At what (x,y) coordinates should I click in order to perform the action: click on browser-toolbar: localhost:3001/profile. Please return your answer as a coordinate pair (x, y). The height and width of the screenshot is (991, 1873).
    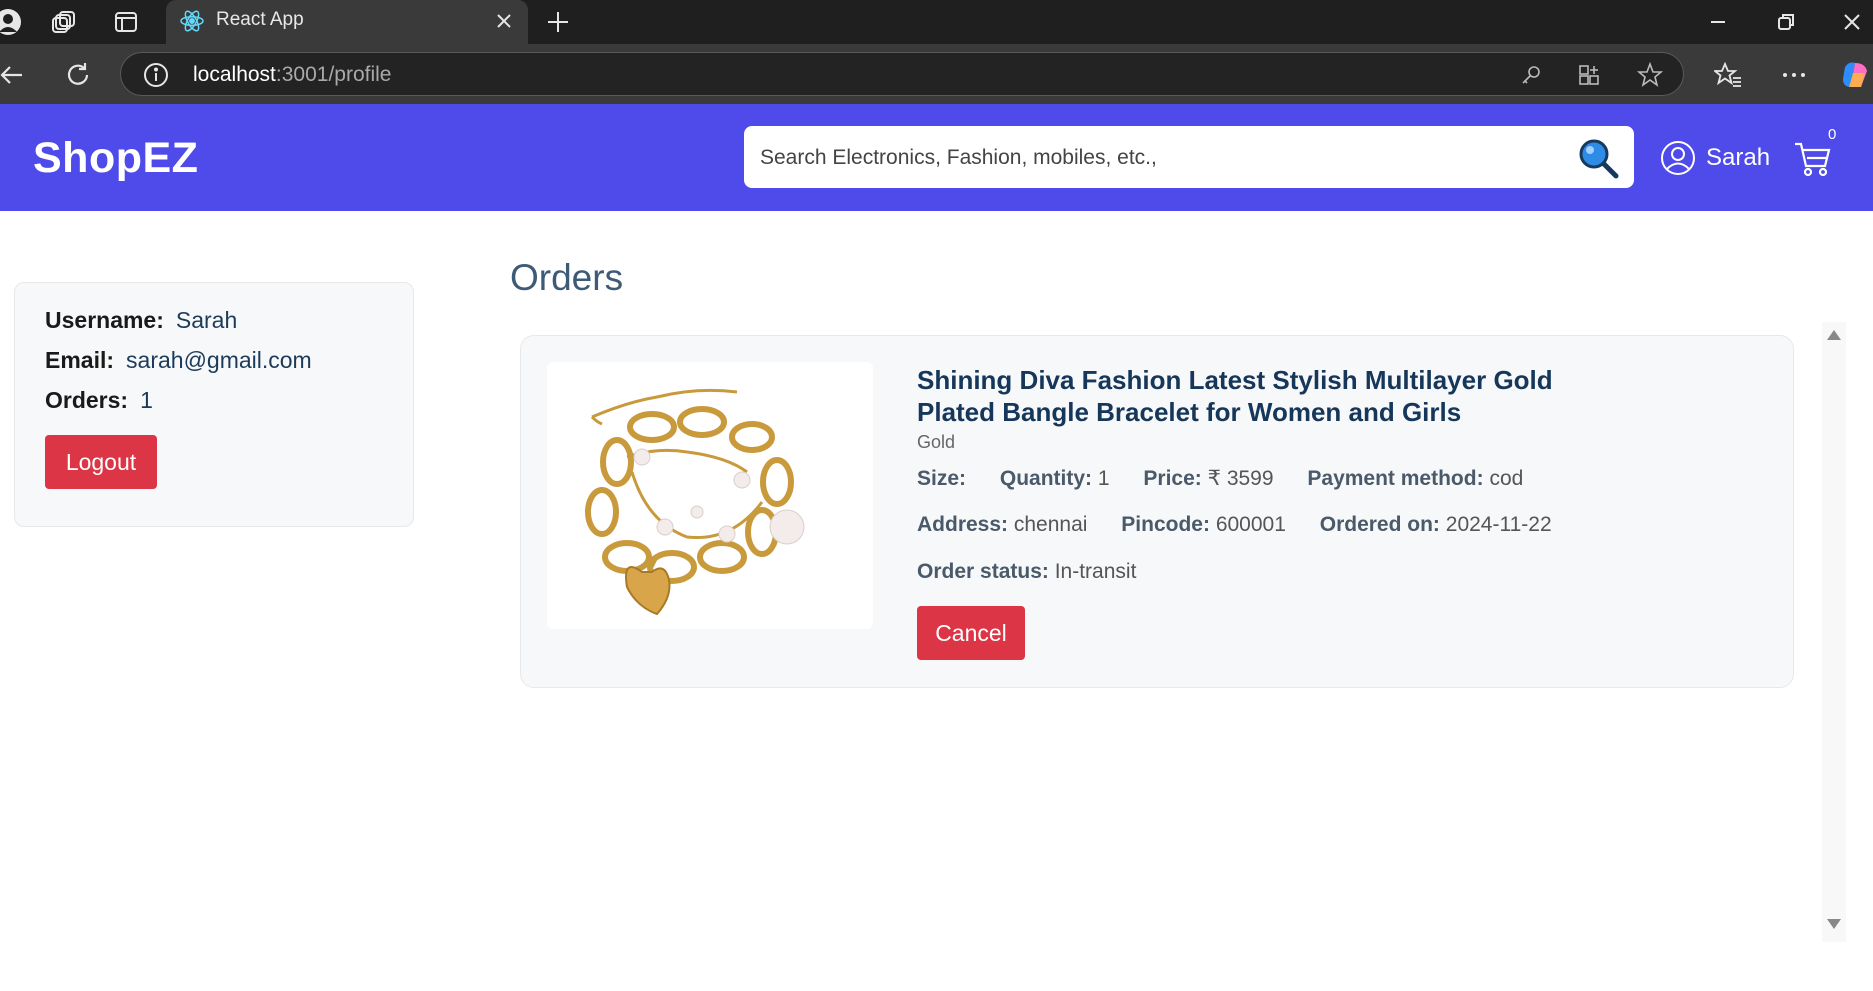
    Looking at the image, I should click on (936, 74).